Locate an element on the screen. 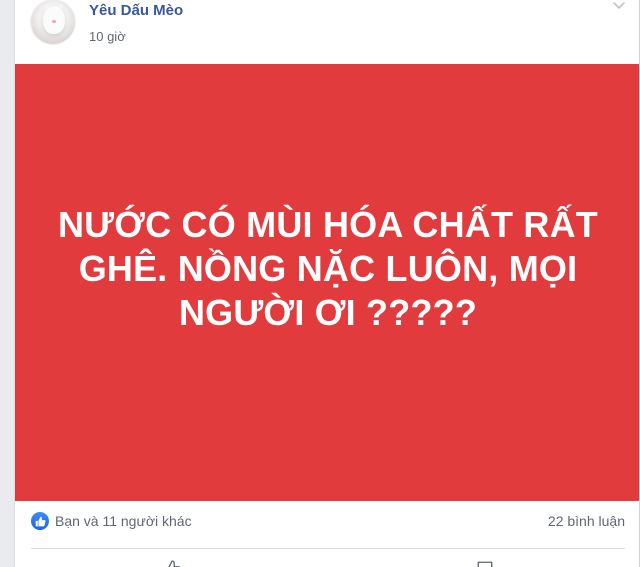 Image resolution: width=640 pixels, height=567 pixels. post-stats-bar: Bạn và 11 người khác 22 bình luận is located at coordinates (327, 523).